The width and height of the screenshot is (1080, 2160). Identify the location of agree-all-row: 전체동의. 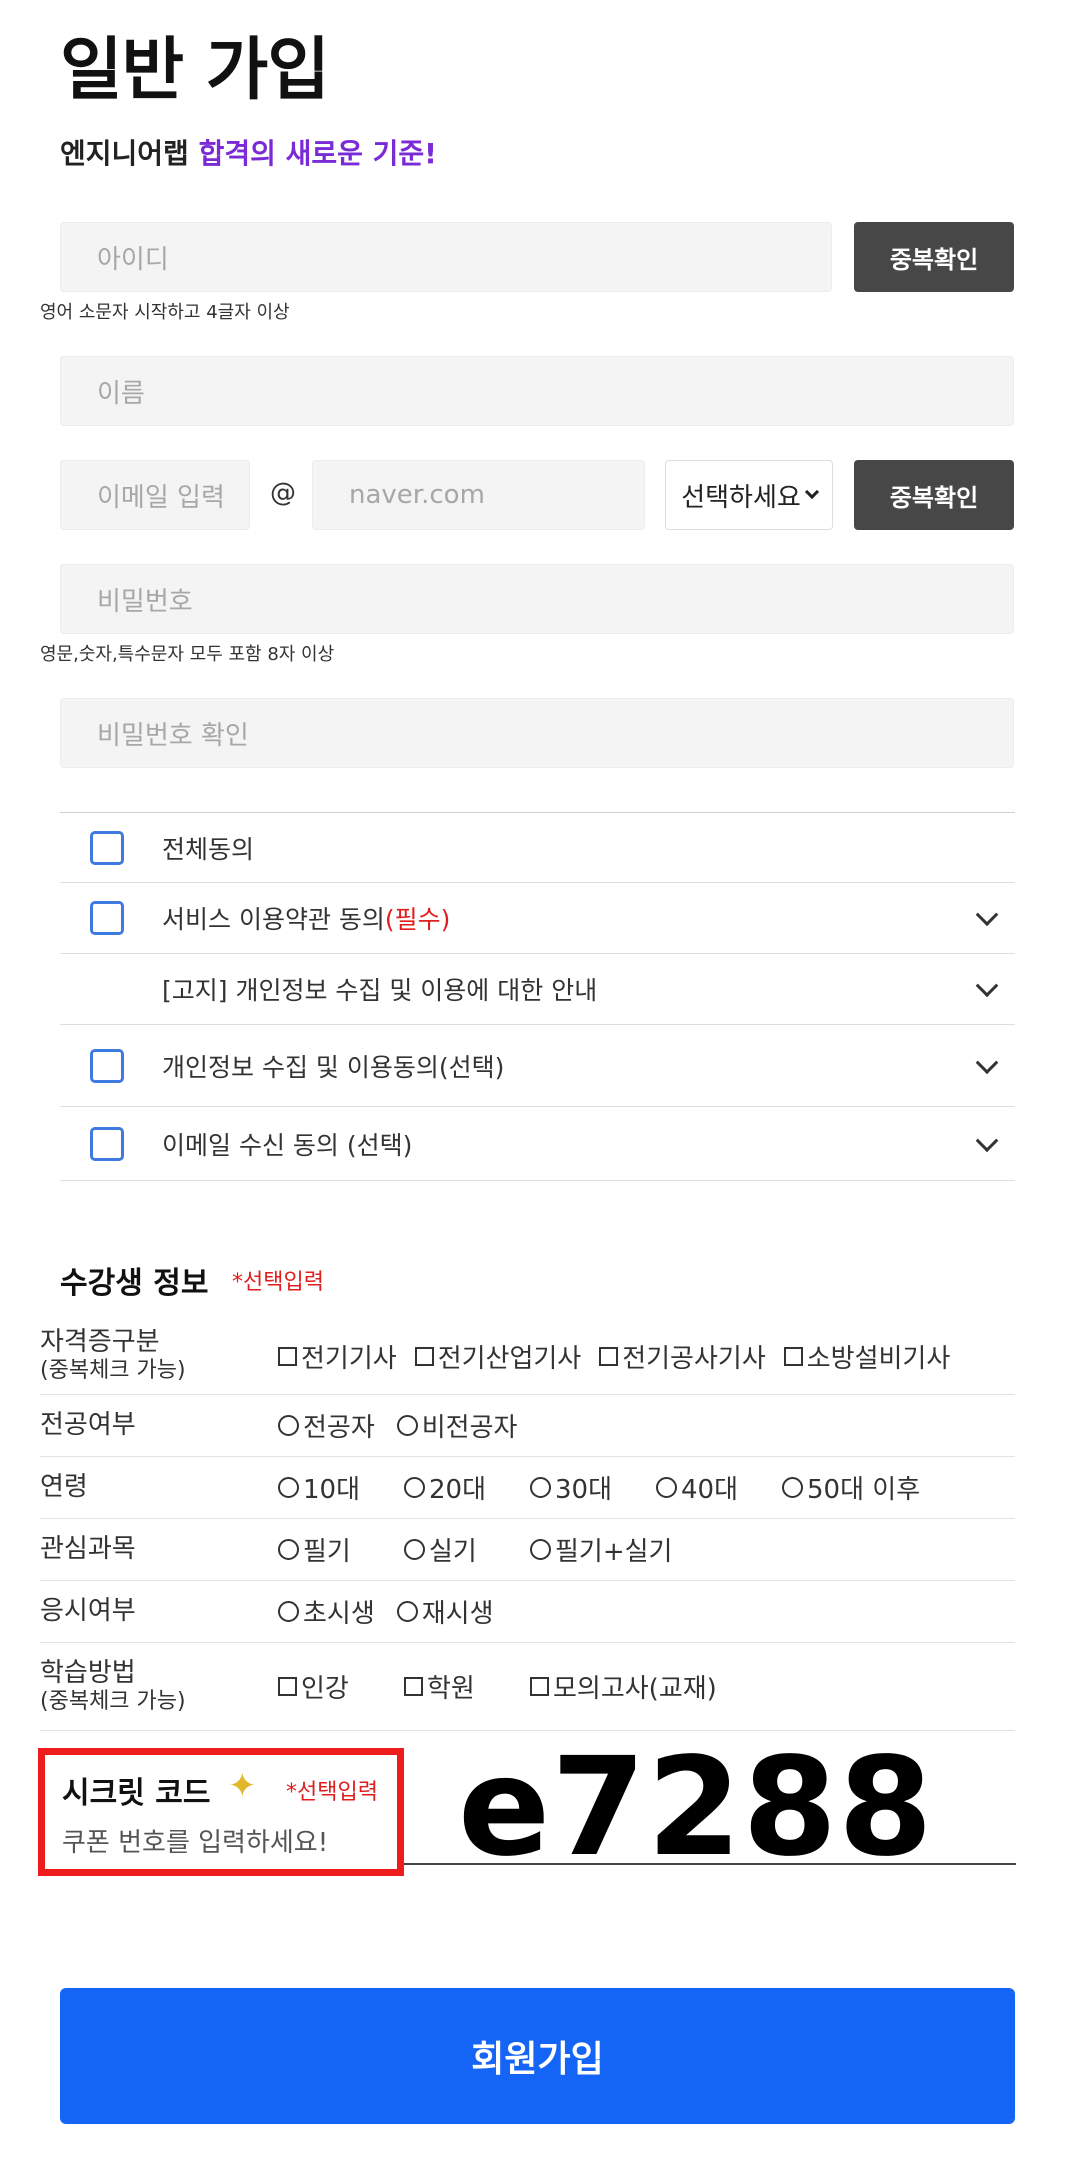
(537, 848).